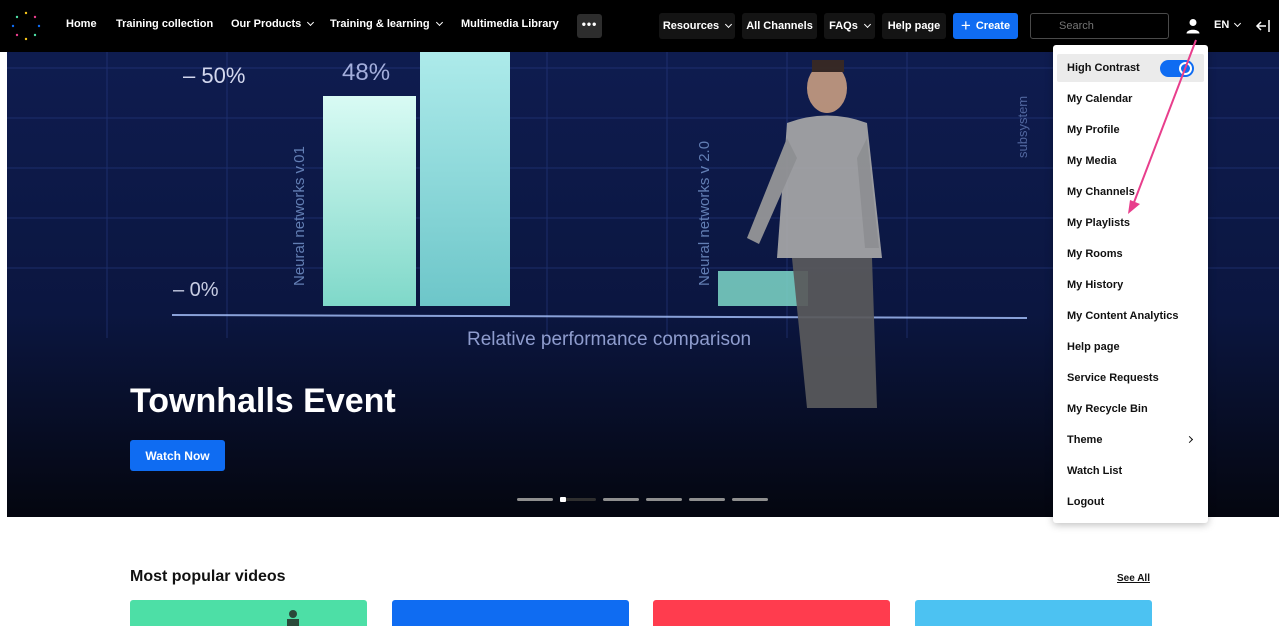  What do you see at coordinates (1045, 26) in the screenshot?
I see `search-icon` at bounding box center [1045, 26].